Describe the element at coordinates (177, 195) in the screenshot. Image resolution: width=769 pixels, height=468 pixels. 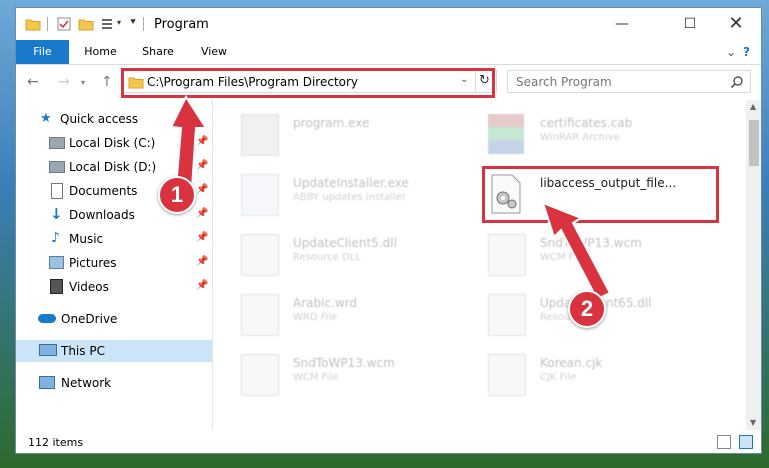
I see `step-1-badge: 1` at that location.